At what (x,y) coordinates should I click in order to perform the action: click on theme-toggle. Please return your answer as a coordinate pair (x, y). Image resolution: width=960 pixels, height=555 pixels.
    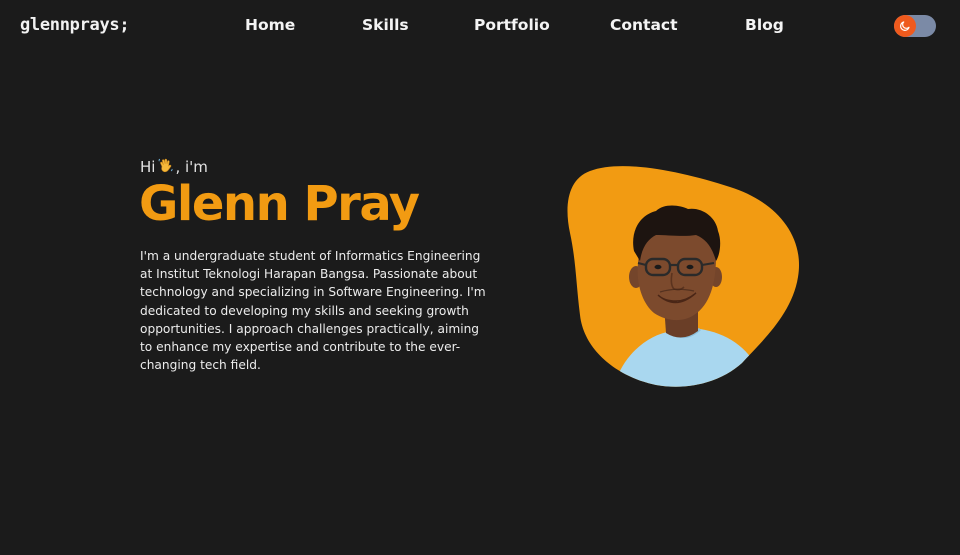
    Looking at the image, I should click on (915, 26).